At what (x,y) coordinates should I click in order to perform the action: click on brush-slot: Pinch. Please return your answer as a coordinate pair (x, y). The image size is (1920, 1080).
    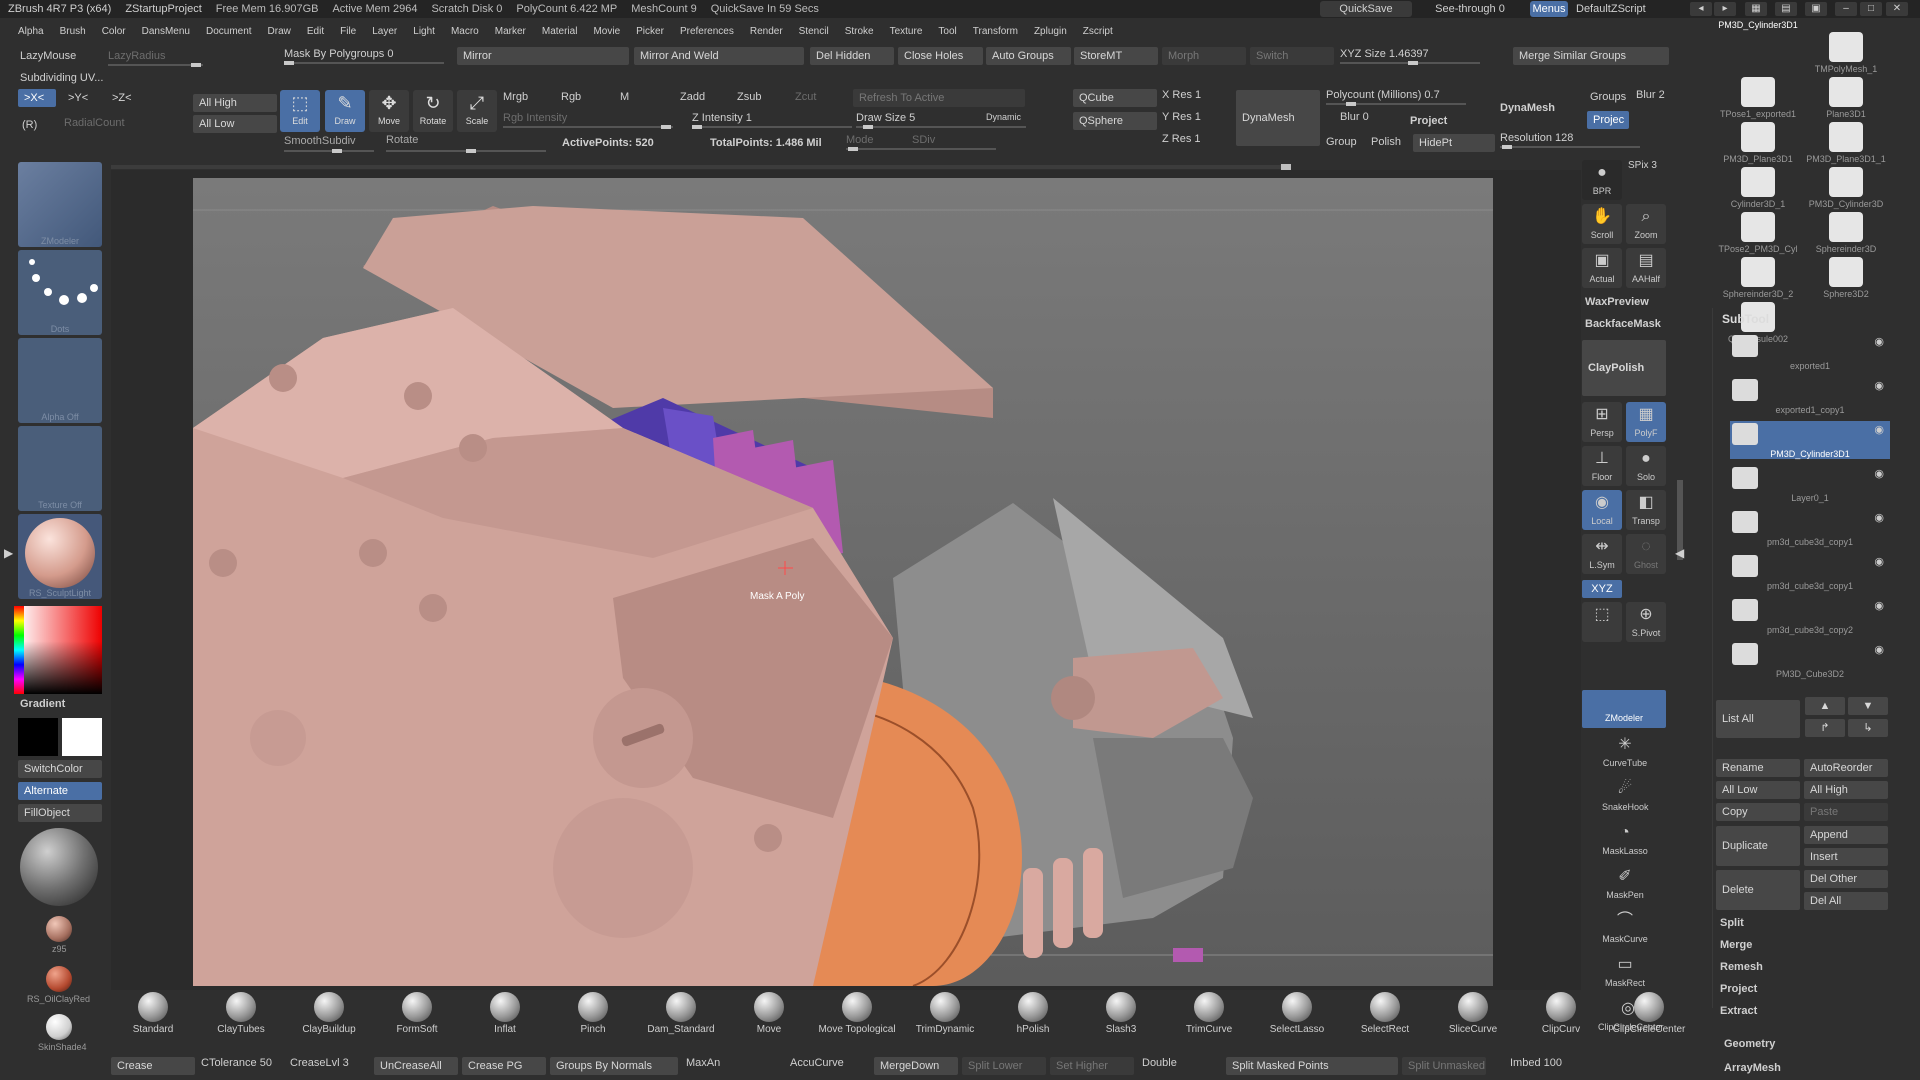
    Looking at the image, I should click on (593, 1013).